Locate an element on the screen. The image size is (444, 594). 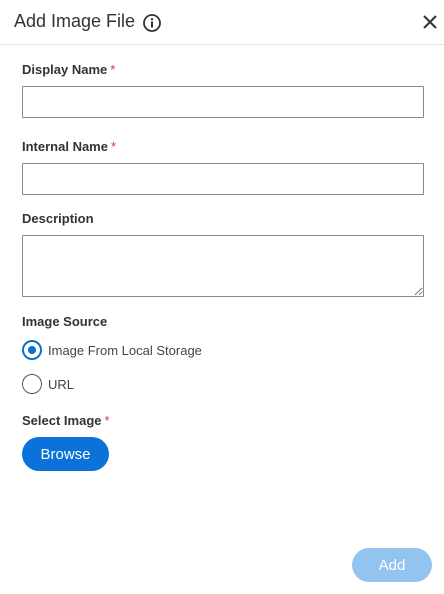
internal-name-input is located at coordinates (223, 179).